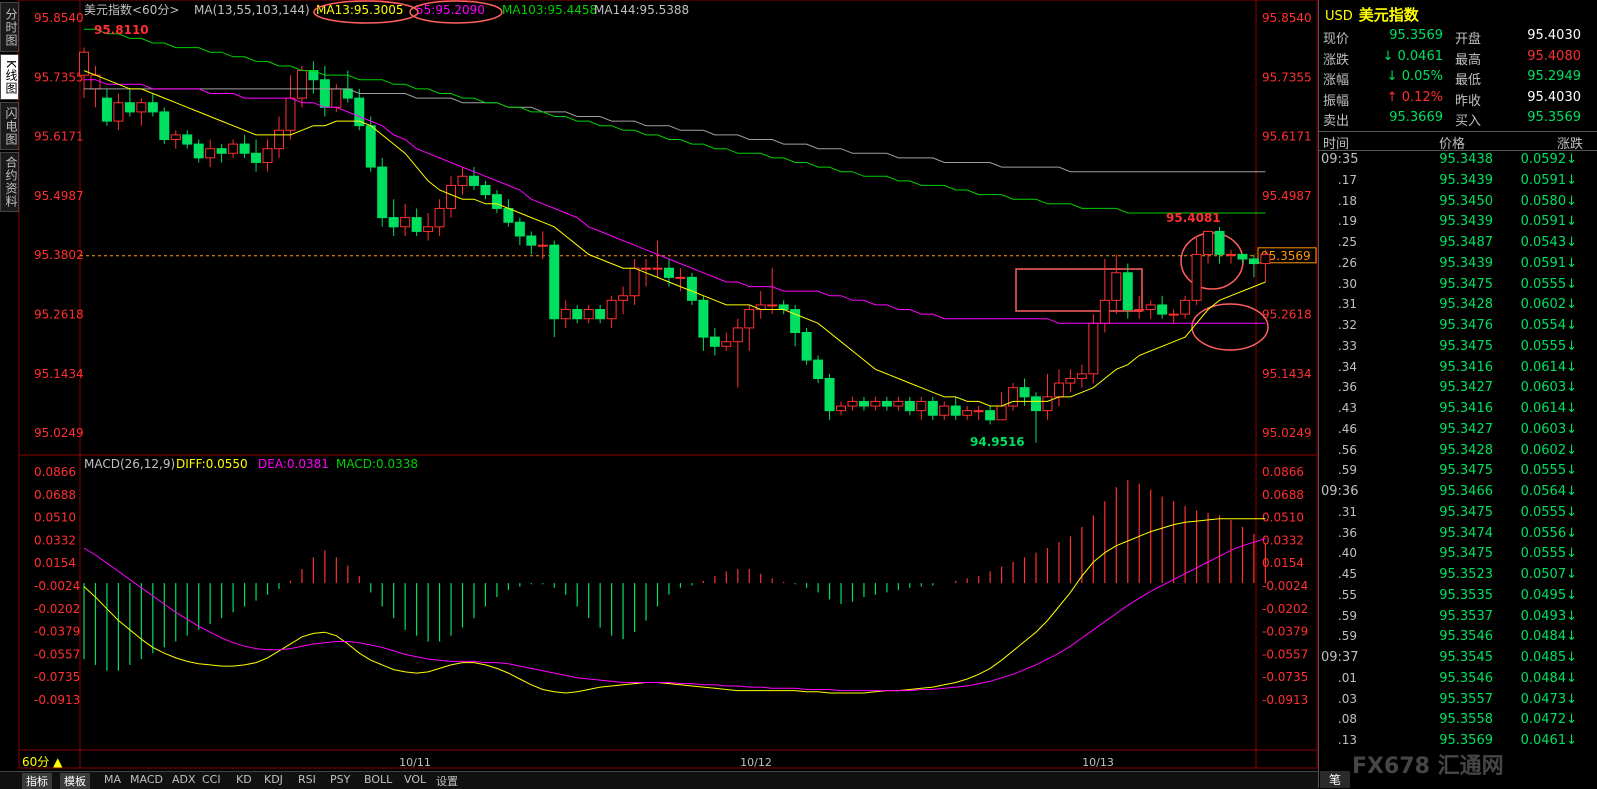 This screenshot has height=789, width=1597. What do you see at coordinates (146, 779) in the screenshot?
I see `bottom-tab-4: MACD` at bounding box center [146, 779].